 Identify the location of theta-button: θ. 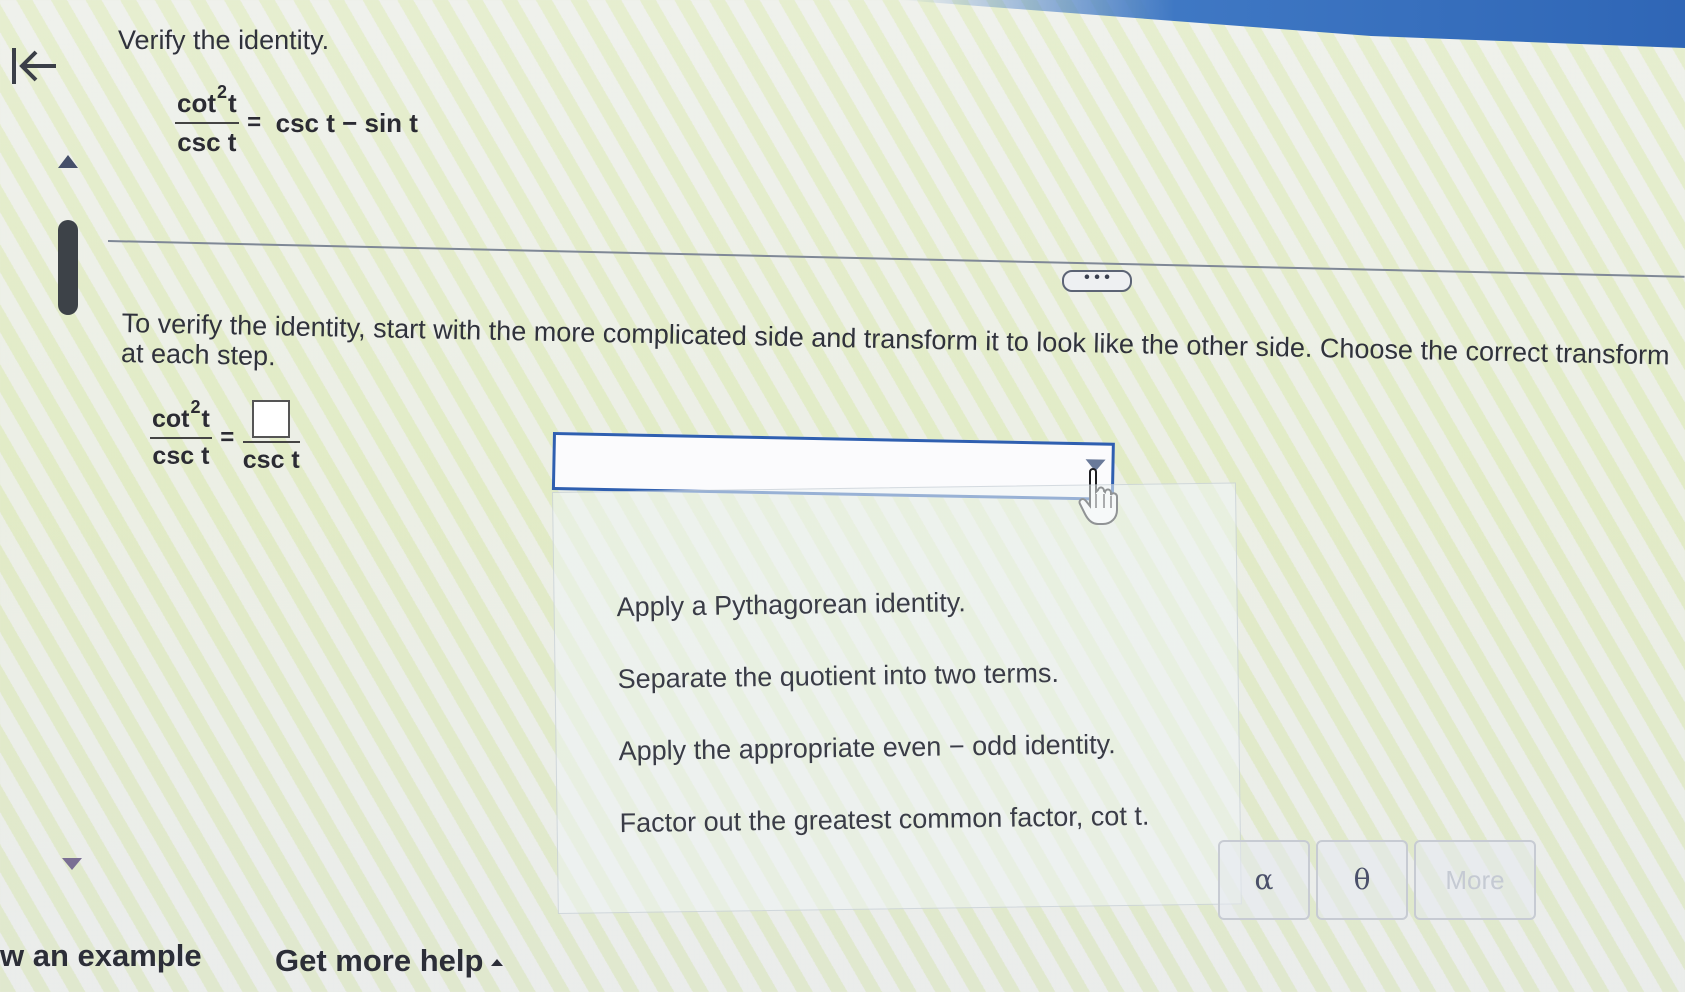
(1362, 880).